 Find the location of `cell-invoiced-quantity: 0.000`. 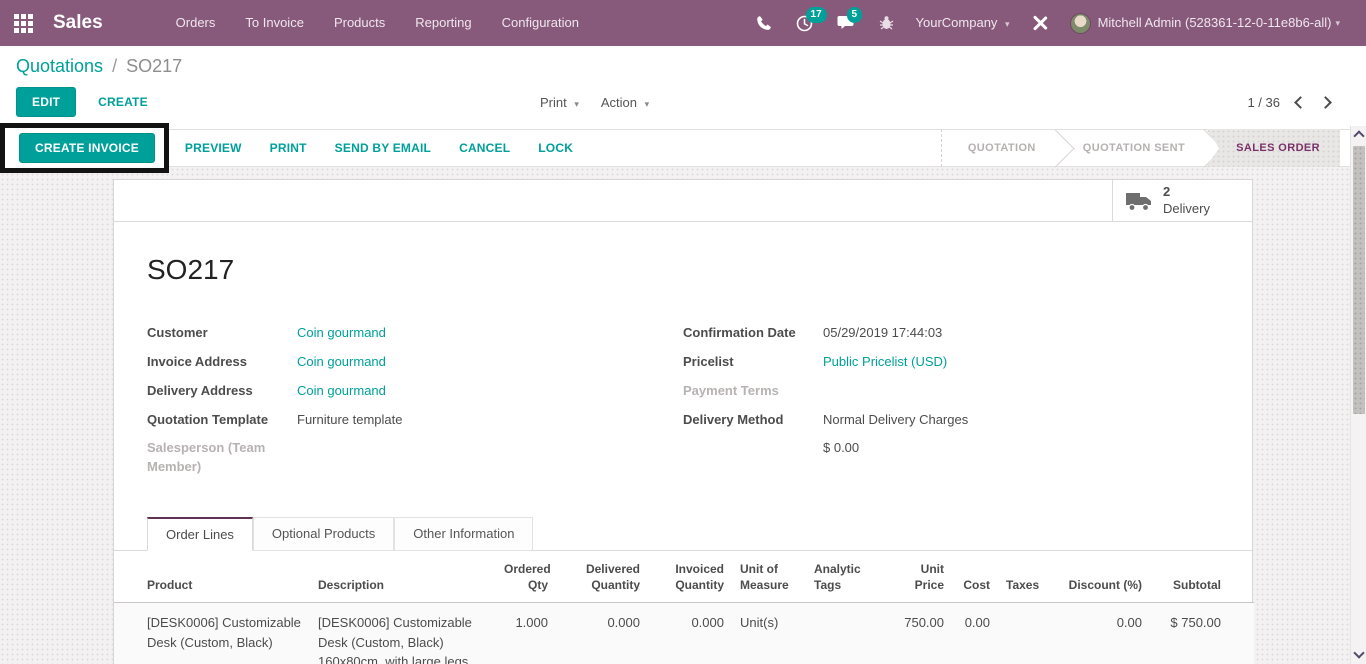

cell-invoiced-quantity: 0.000 is located at coordinates (707, 623).